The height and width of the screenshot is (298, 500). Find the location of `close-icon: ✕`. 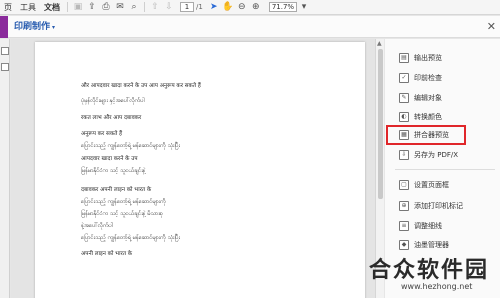

close-icon: ✕ is located at coordinates (491, 27).